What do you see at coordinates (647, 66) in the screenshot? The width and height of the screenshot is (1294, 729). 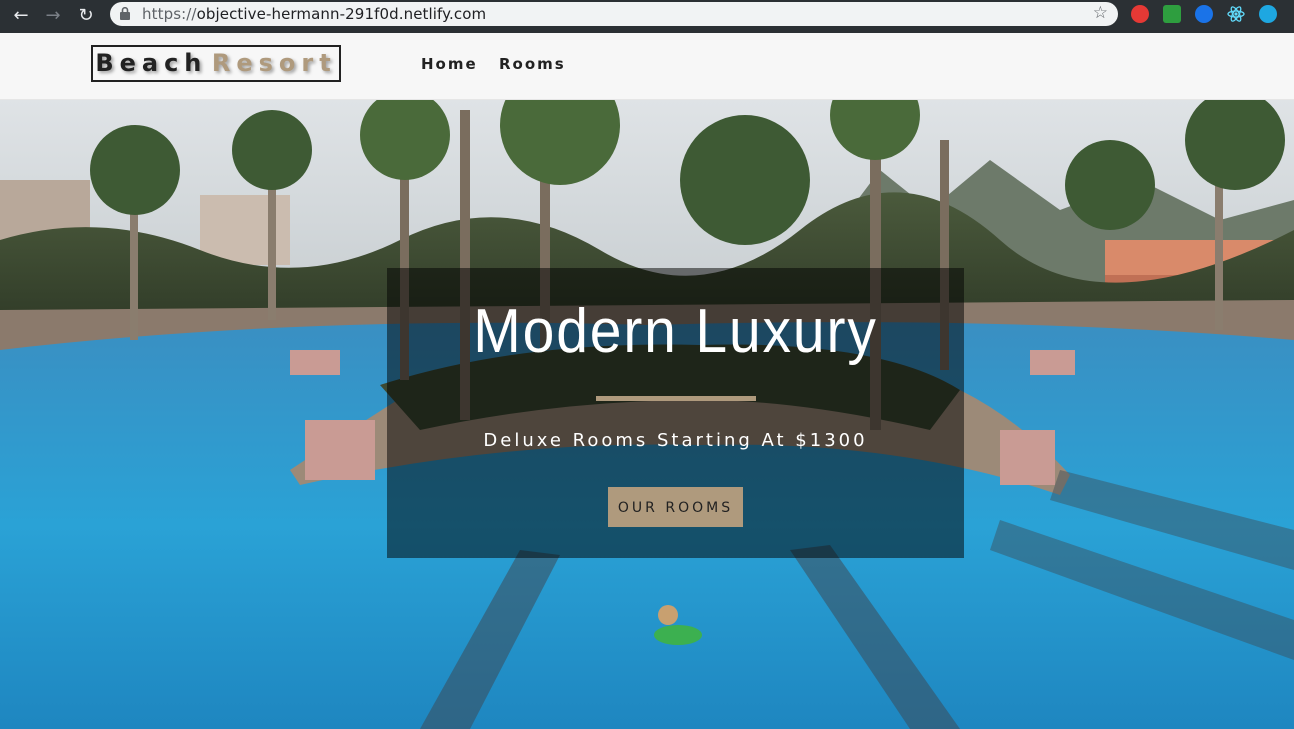 I see `site-navbar: Beach Resort Home Rooms` at bounding box center [647, 66].